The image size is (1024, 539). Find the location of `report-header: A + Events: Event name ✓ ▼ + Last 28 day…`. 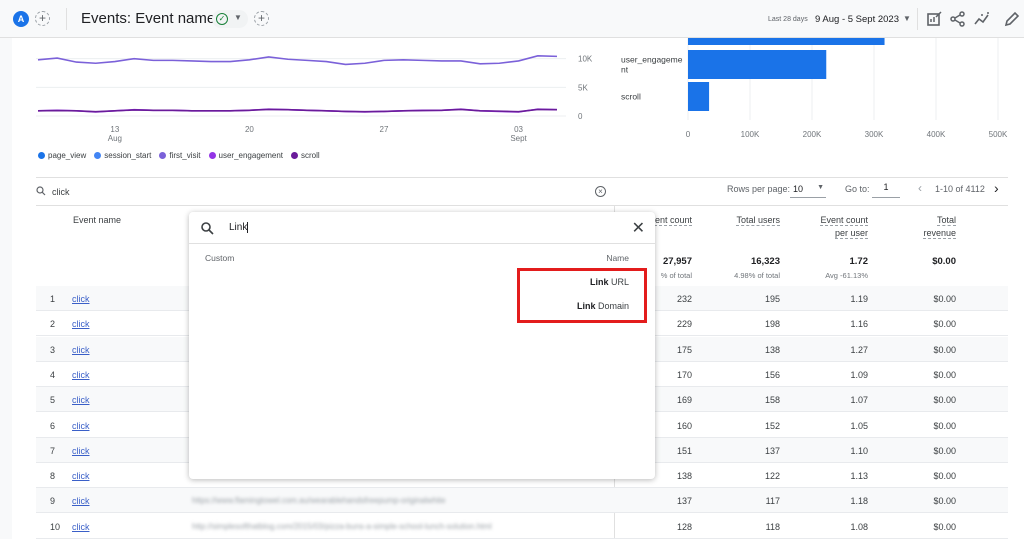

report-header: A + Events: Event name ✓ ▼ + Last 28 day… is located at coordinates (512, 19).